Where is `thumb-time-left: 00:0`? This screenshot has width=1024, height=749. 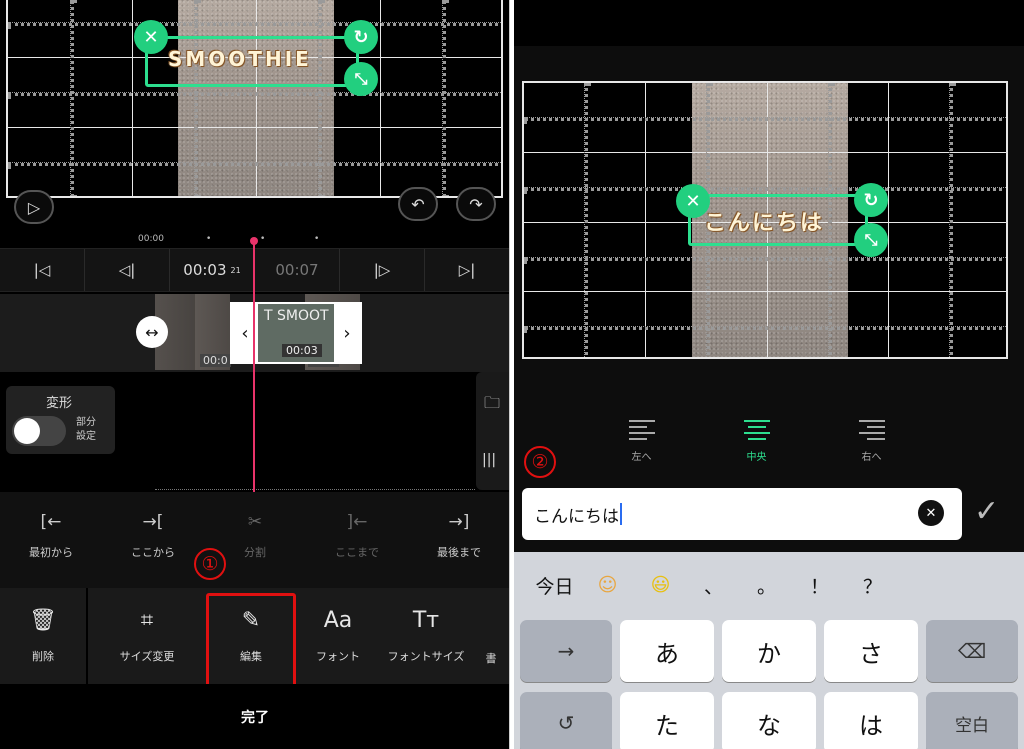 thumb-time-left: 00:0 is located at coordinates (215, 360).